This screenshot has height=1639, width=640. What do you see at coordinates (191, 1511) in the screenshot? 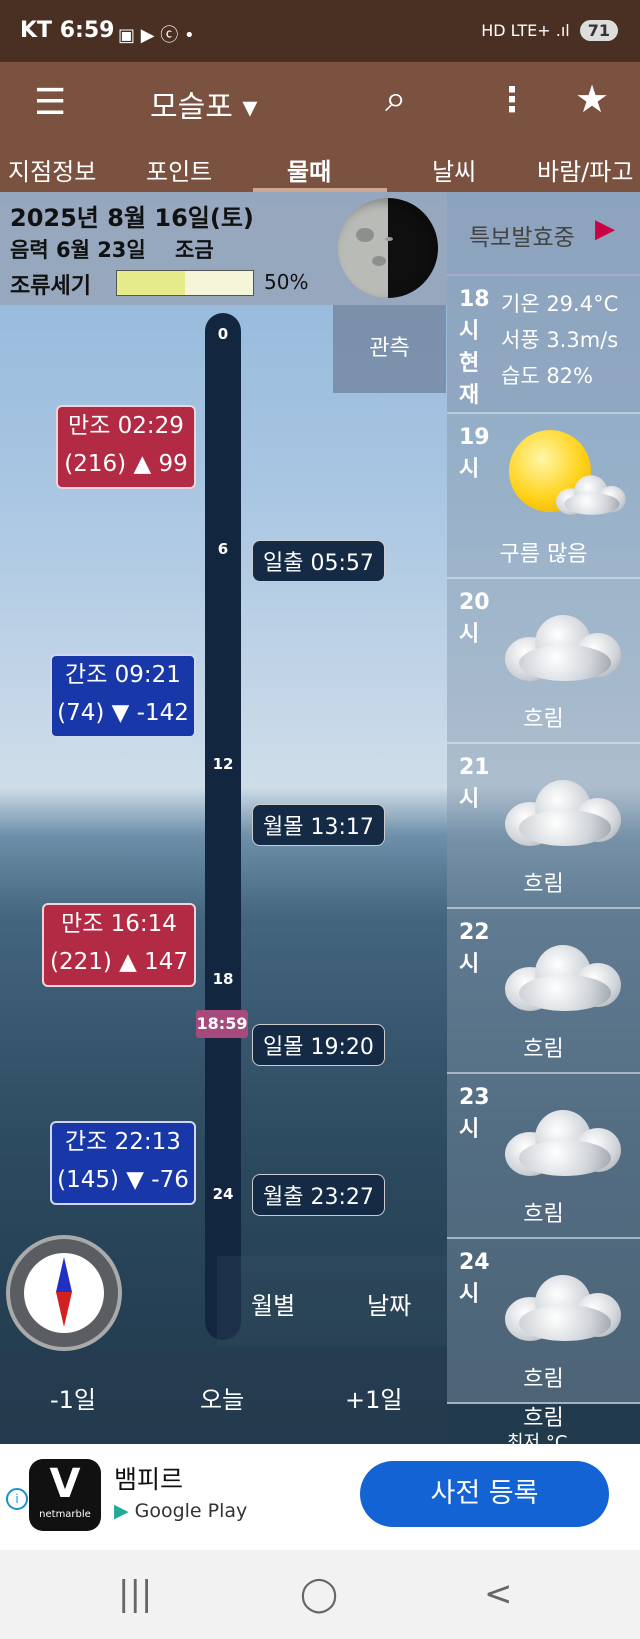
I see `store-name: Google Play` at bounding box center [191, 1511].